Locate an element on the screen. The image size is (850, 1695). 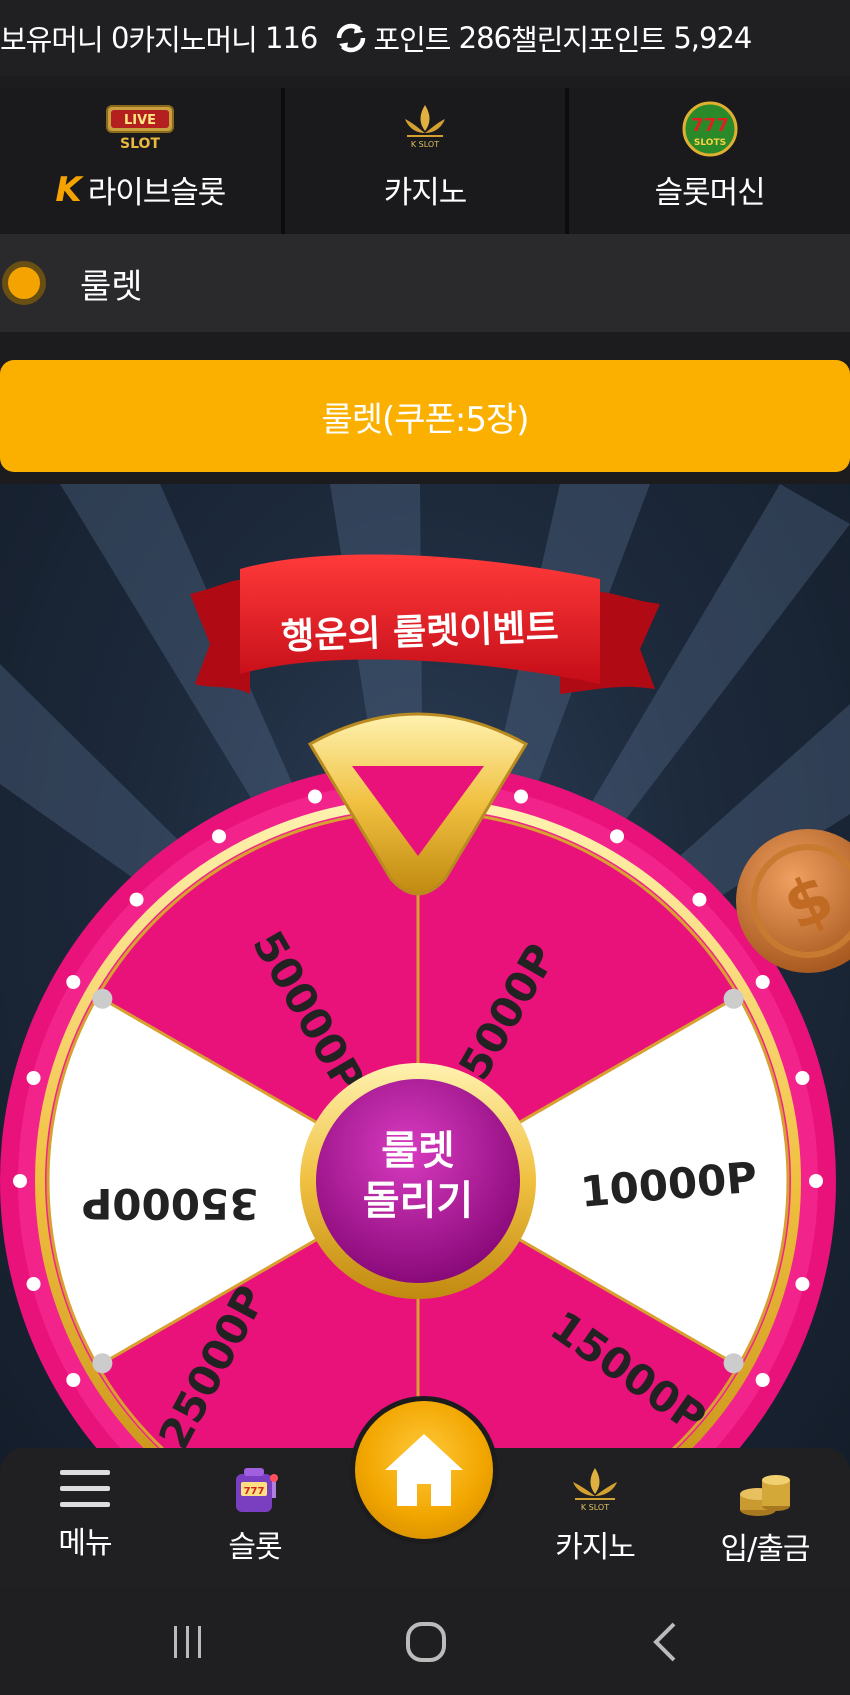
casino-money: 카지노머니 116 is located at coordinates (223, 38).